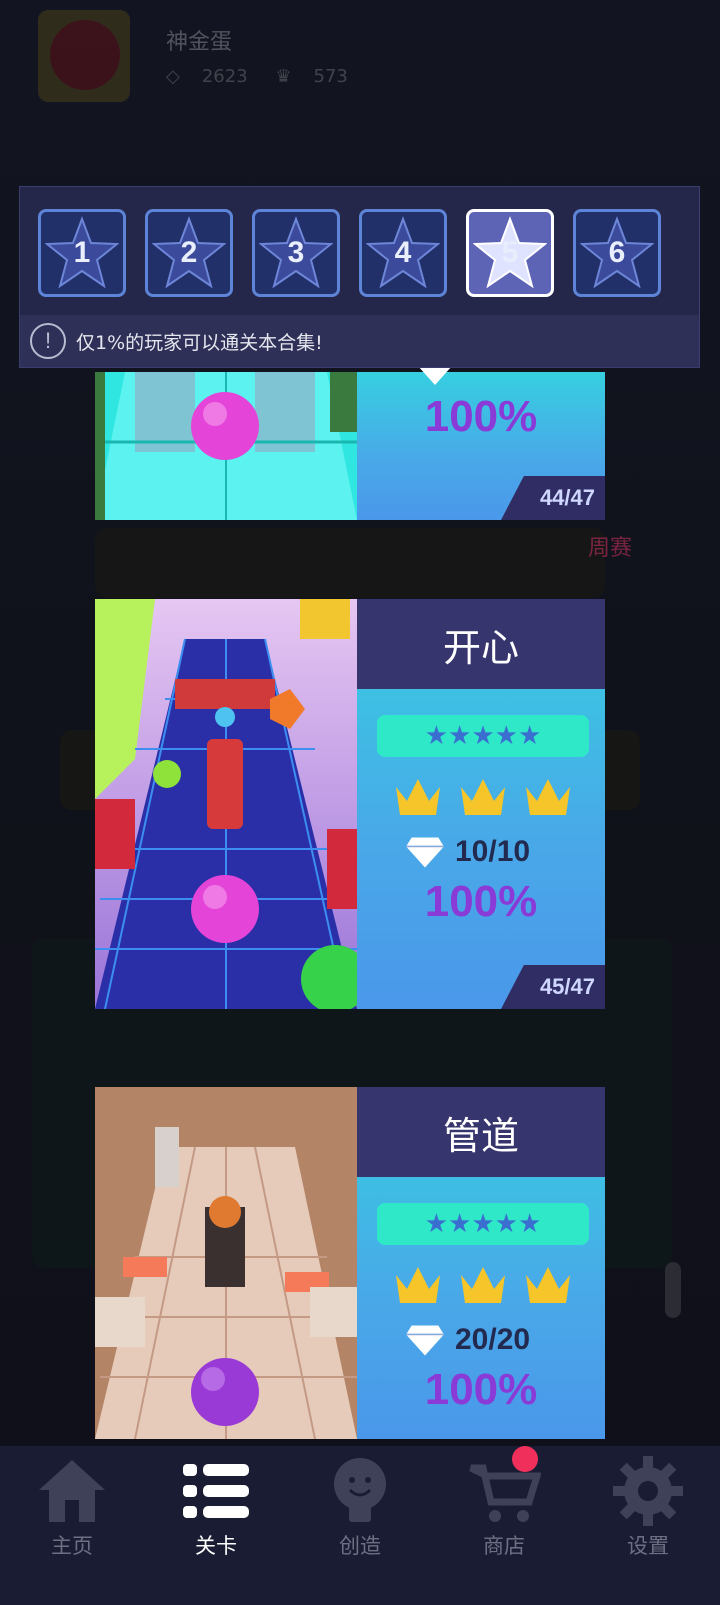 Image resolution: width=720 pixels, height=1605 pixels. Describe the element at coordinates (216, 1546) in the screenshot. I see `nav-label: 关卡` at that location.